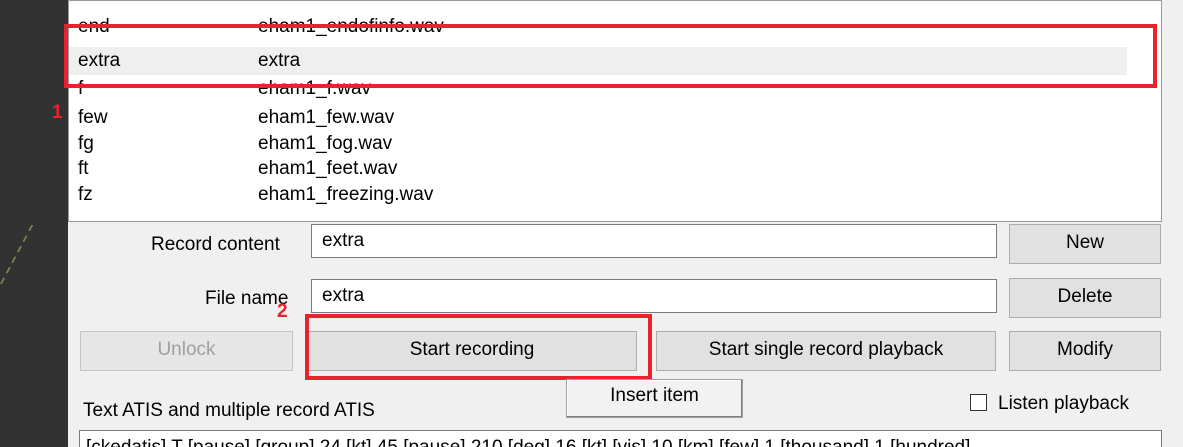  I want to click on list-item-file: eham1_feet.wav, so click(328, 168).